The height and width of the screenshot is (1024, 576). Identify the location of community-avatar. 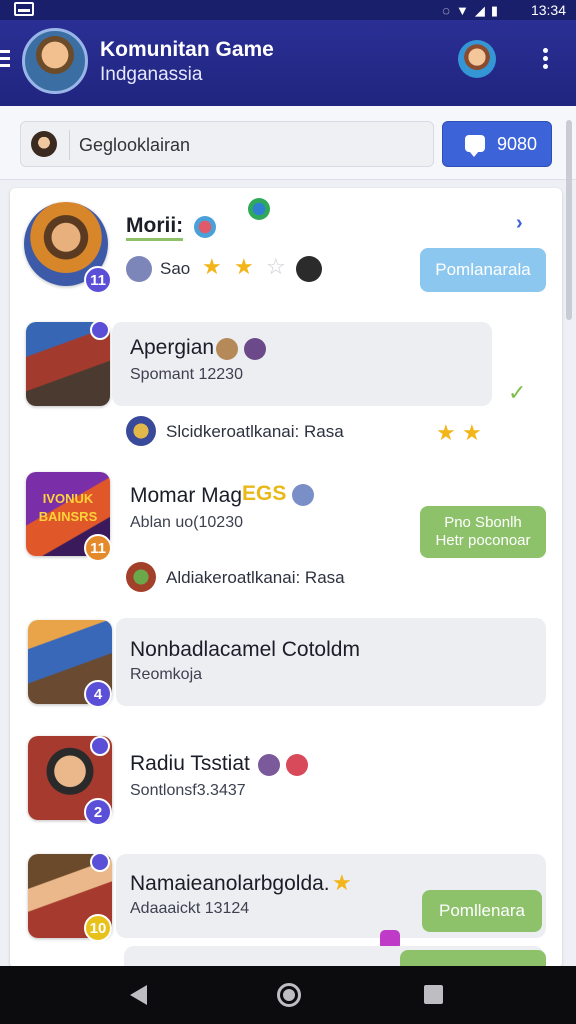
(55, 61).